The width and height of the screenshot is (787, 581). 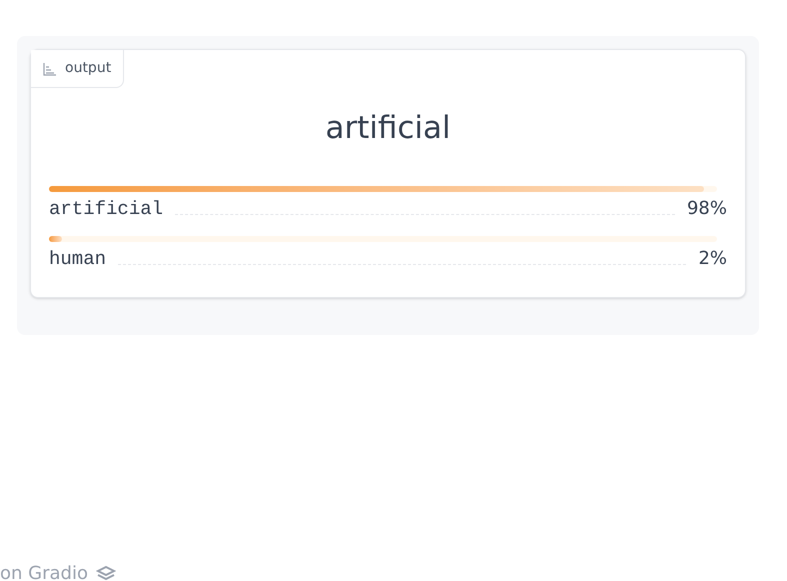 What do you see at coordinates (50, 69) in the screenshot?
I see `bar-chart-icon` at bounding box center [50, 69].